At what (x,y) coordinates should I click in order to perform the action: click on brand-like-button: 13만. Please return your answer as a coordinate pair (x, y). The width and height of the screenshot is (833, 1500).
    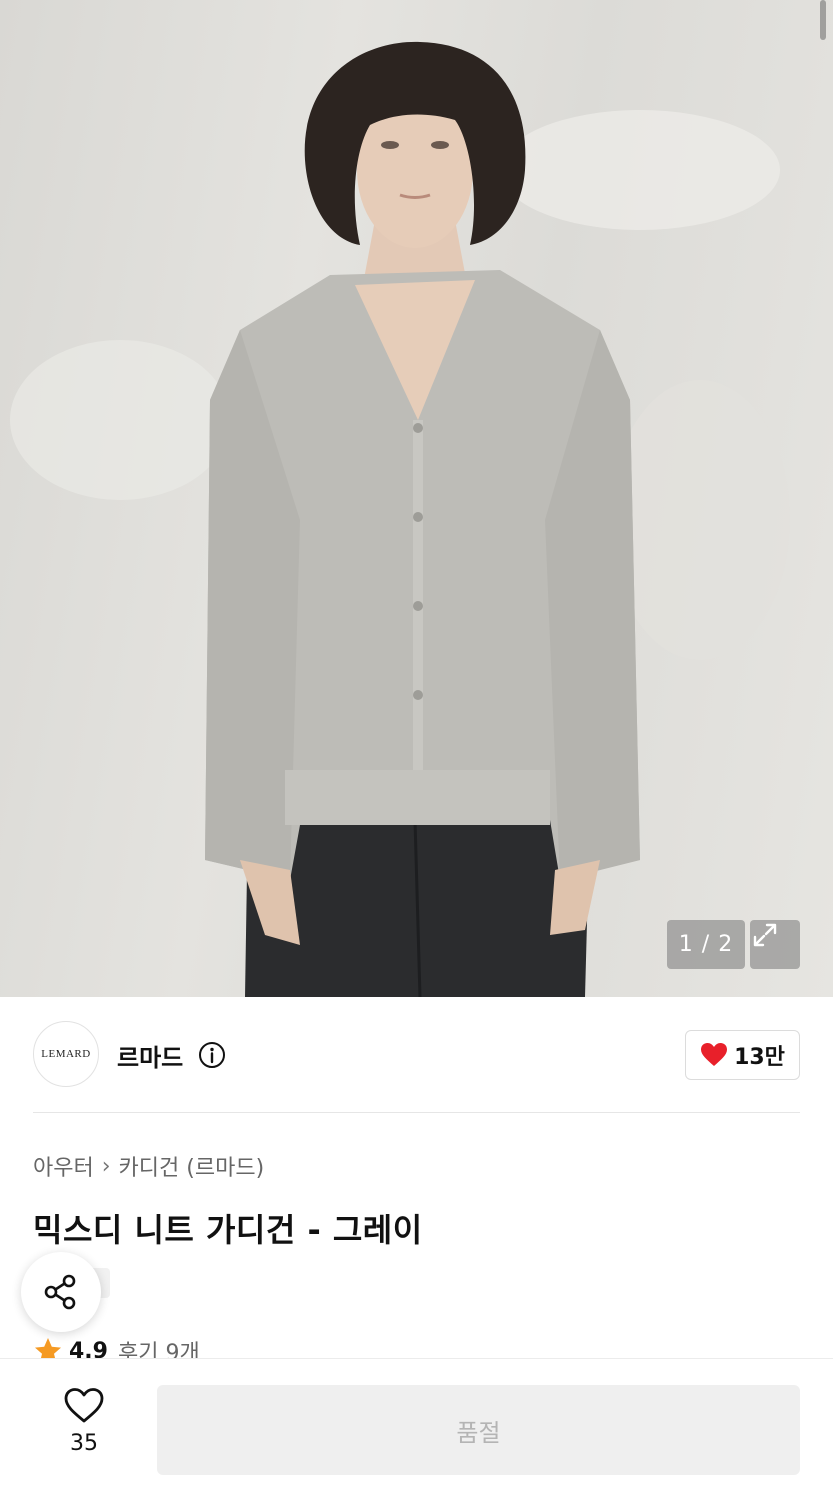
    Looking at the image, I should click on (742, 1055).